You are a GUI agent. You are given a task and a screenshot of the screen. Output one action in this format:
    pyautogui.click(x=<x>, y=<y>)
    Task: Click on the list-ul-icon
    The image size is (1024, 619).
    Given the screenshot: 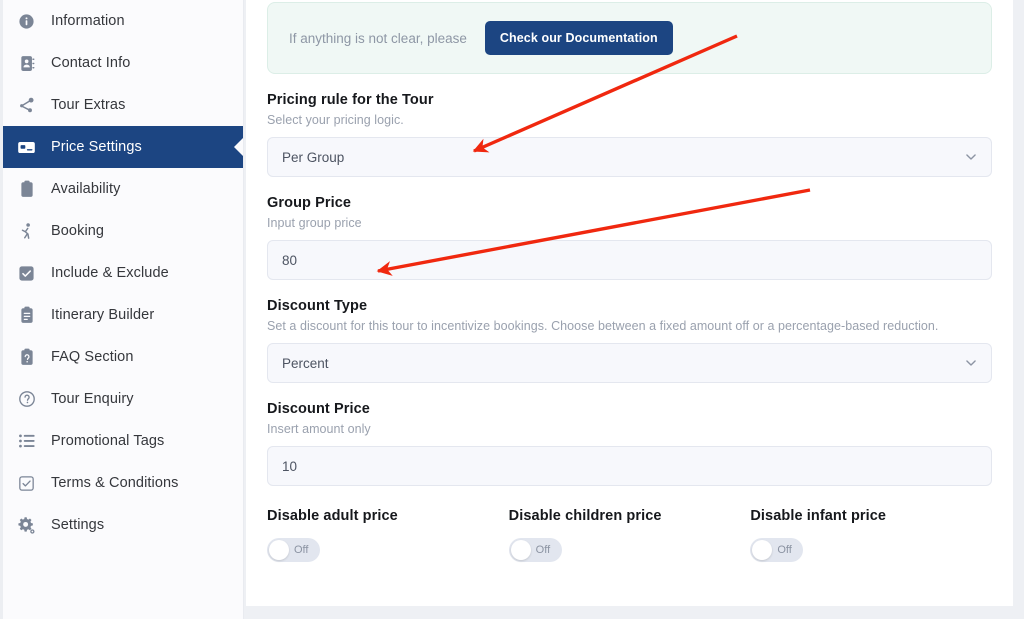 What is the action you would take?
    pyautogui.click(x=26, y=441)
    